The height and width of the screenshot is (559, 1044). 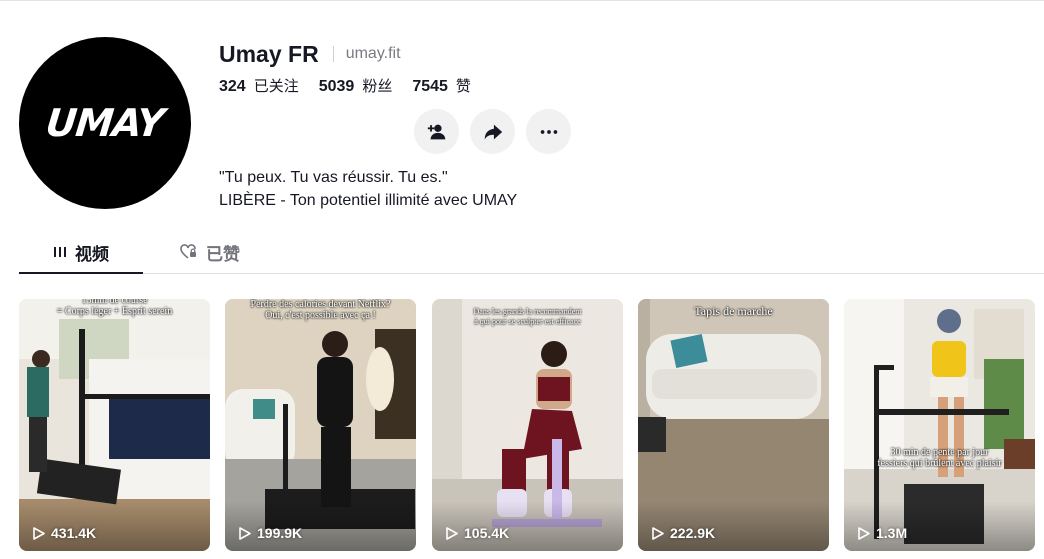 I want to click on stat-followers: 5039 粉丝, so click(x=356, y=85).